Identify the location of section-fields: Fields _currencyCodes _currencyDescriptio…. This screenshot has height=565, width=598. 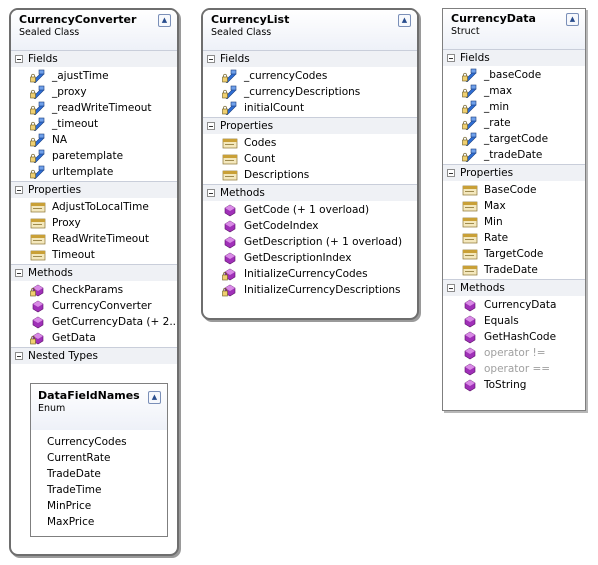
(310, 83).